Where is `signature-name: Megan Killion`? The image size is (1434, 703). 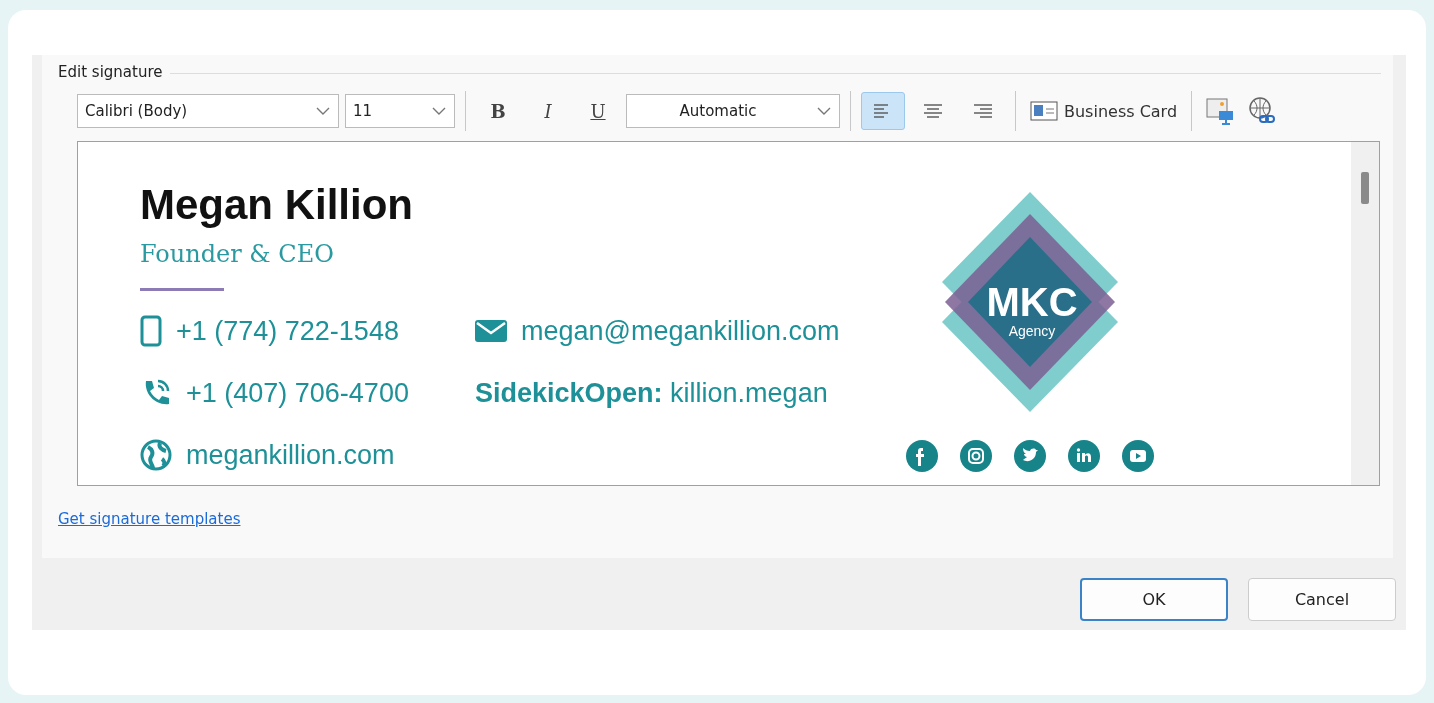 signature-name: Megan Killion is located at coordinates (277, 205).